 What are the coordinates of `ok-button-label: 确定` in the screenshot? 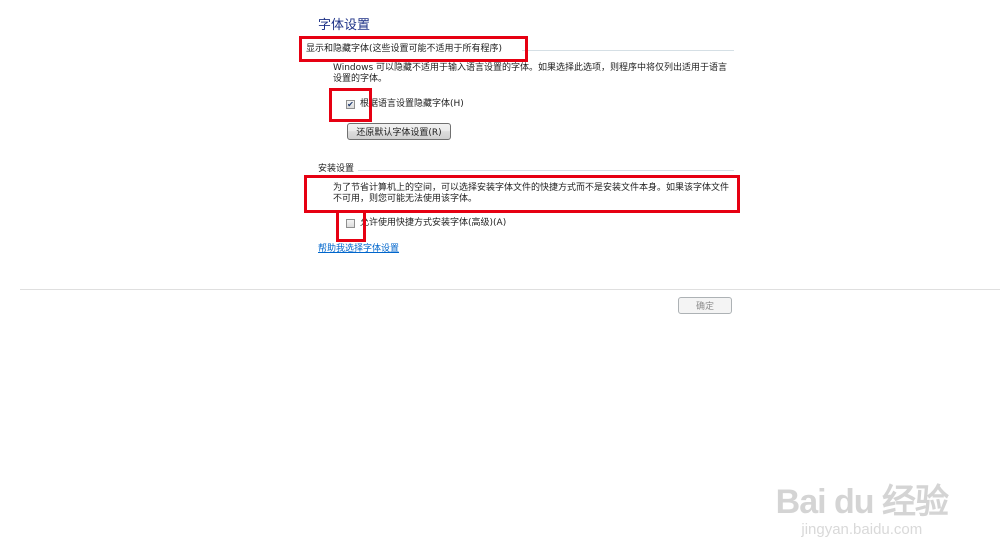 It's located at (704, 307).